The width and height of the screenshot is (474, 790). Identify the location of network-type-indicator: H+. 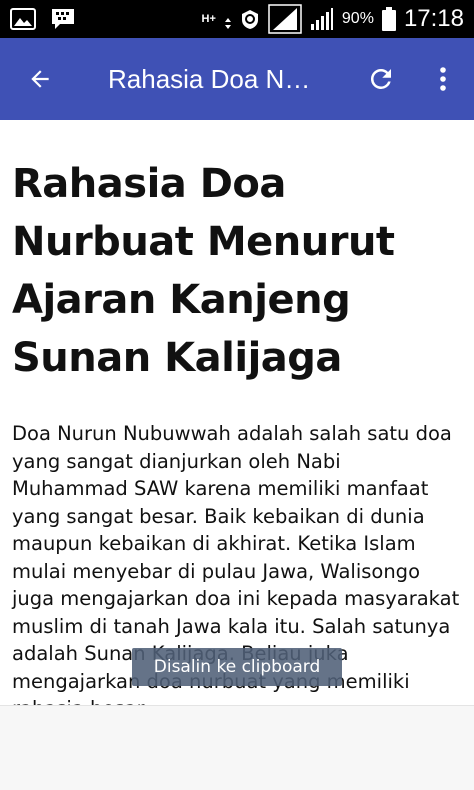
(208, 18).